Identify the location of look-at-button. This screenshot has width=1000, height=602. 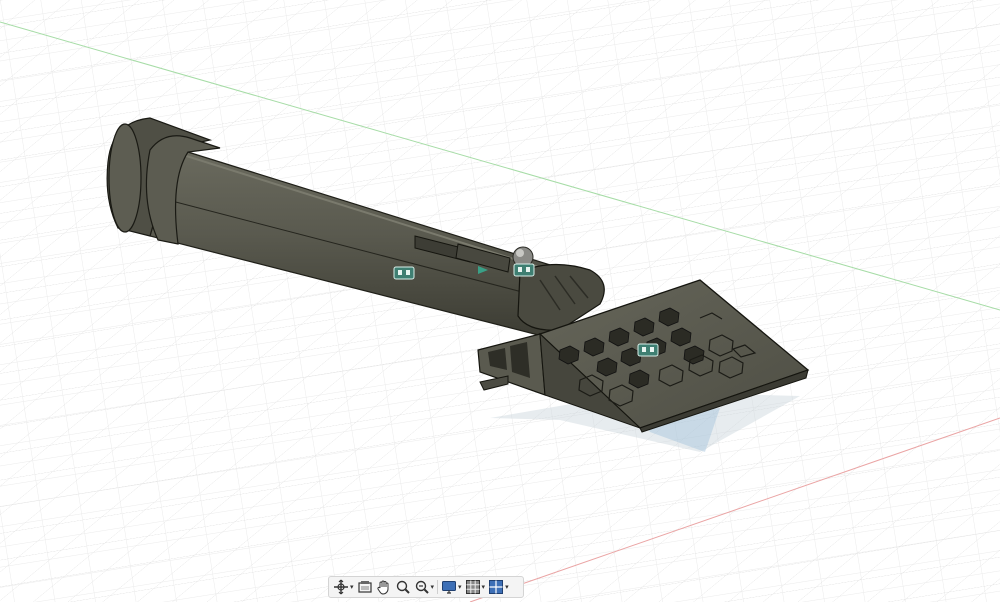
(365, 587).